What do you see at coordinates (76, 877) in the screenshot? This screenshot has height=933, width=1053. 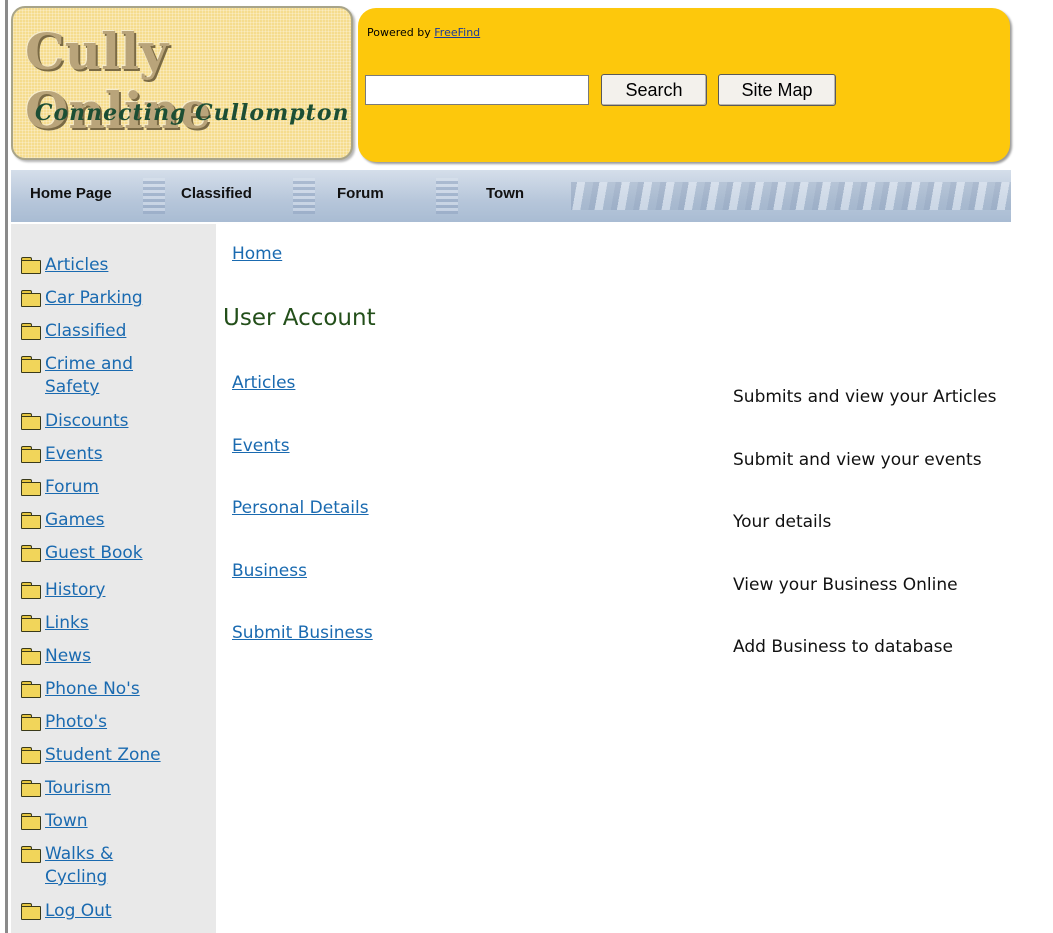 I see `sidebar-link-line: Cycling` at bounding box center [76, 877].